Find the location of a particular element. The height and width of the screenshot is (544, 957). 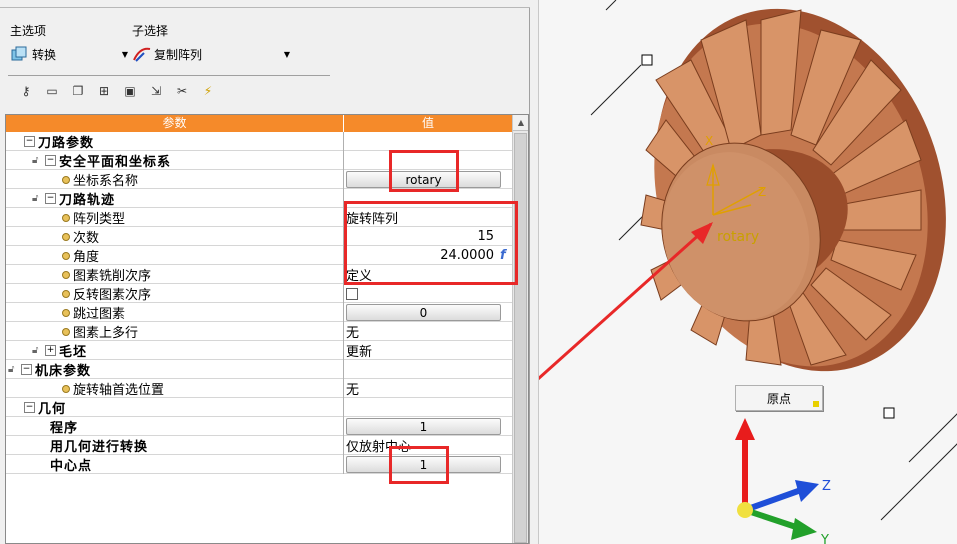

row-label: 坐标系名称 is located at coordinates (106, 181).